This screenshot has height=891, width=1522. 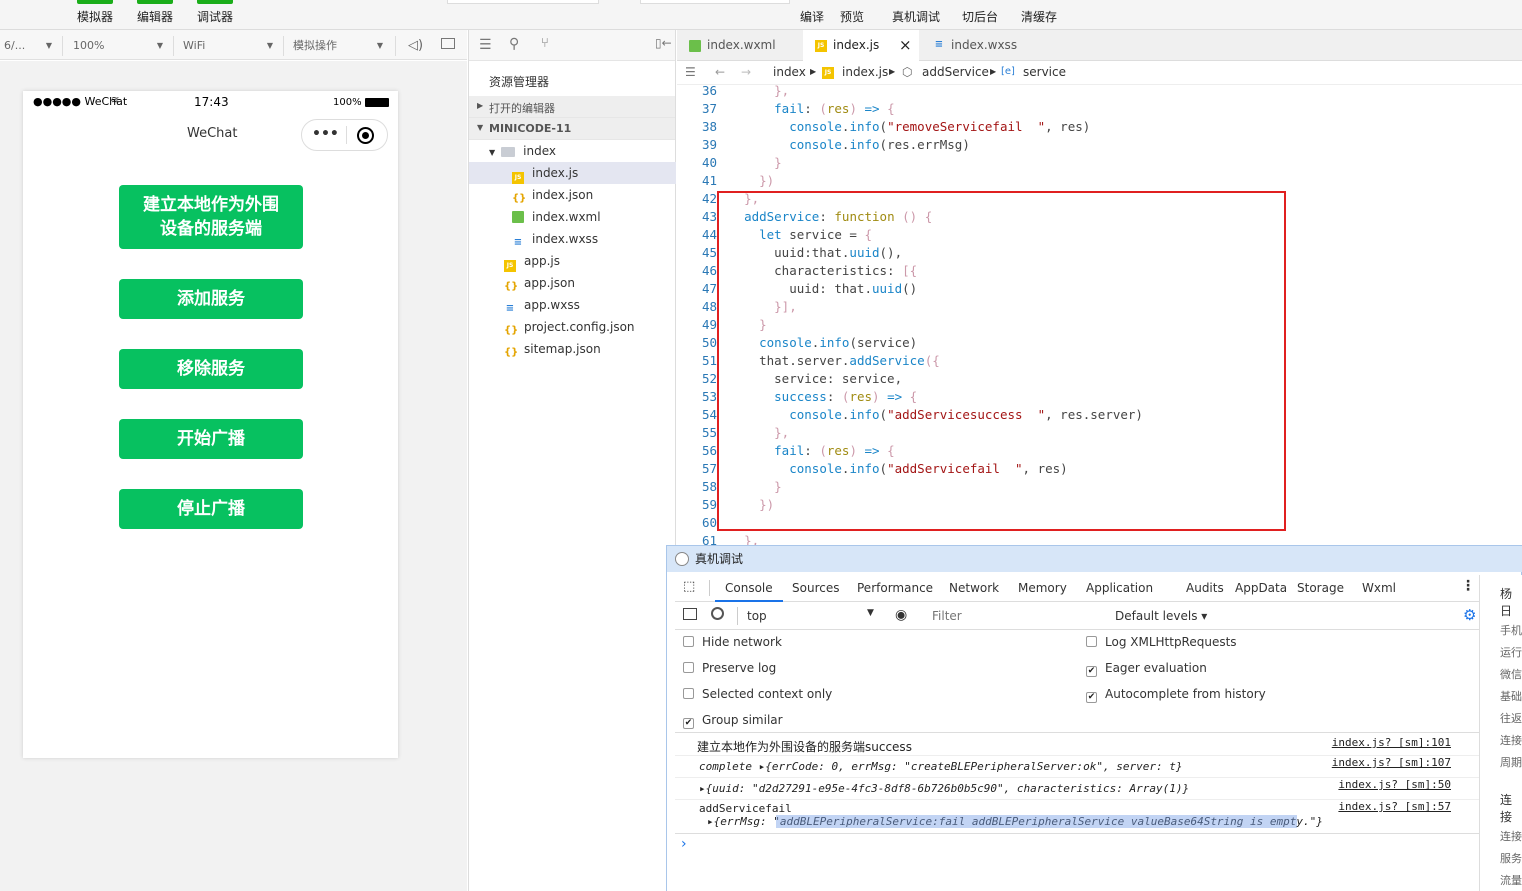 What do you see at coordinates (572, 151) in the screenshot?
I see `tree-folder-index: ▼ index` at bounding box center [572, 151].